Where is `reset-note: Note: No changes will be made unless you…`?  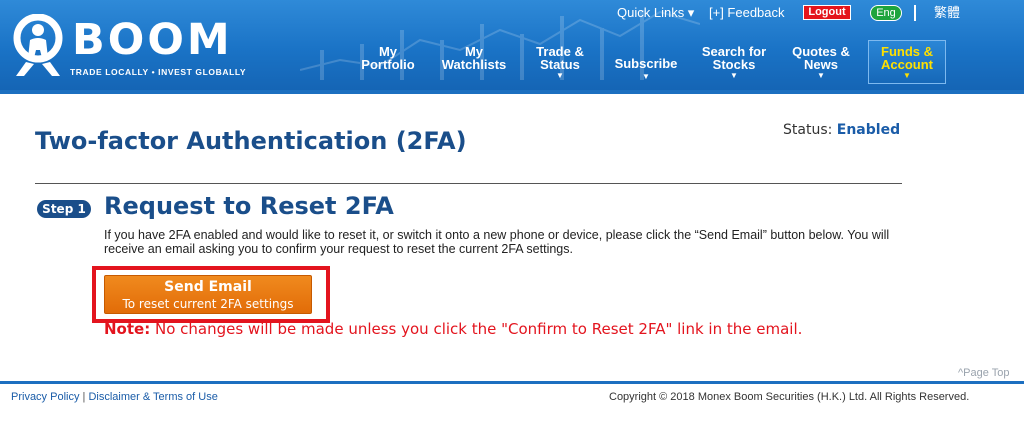 reset-note: Note: No changes will be made unless you… is located at coordinates (453, 329).